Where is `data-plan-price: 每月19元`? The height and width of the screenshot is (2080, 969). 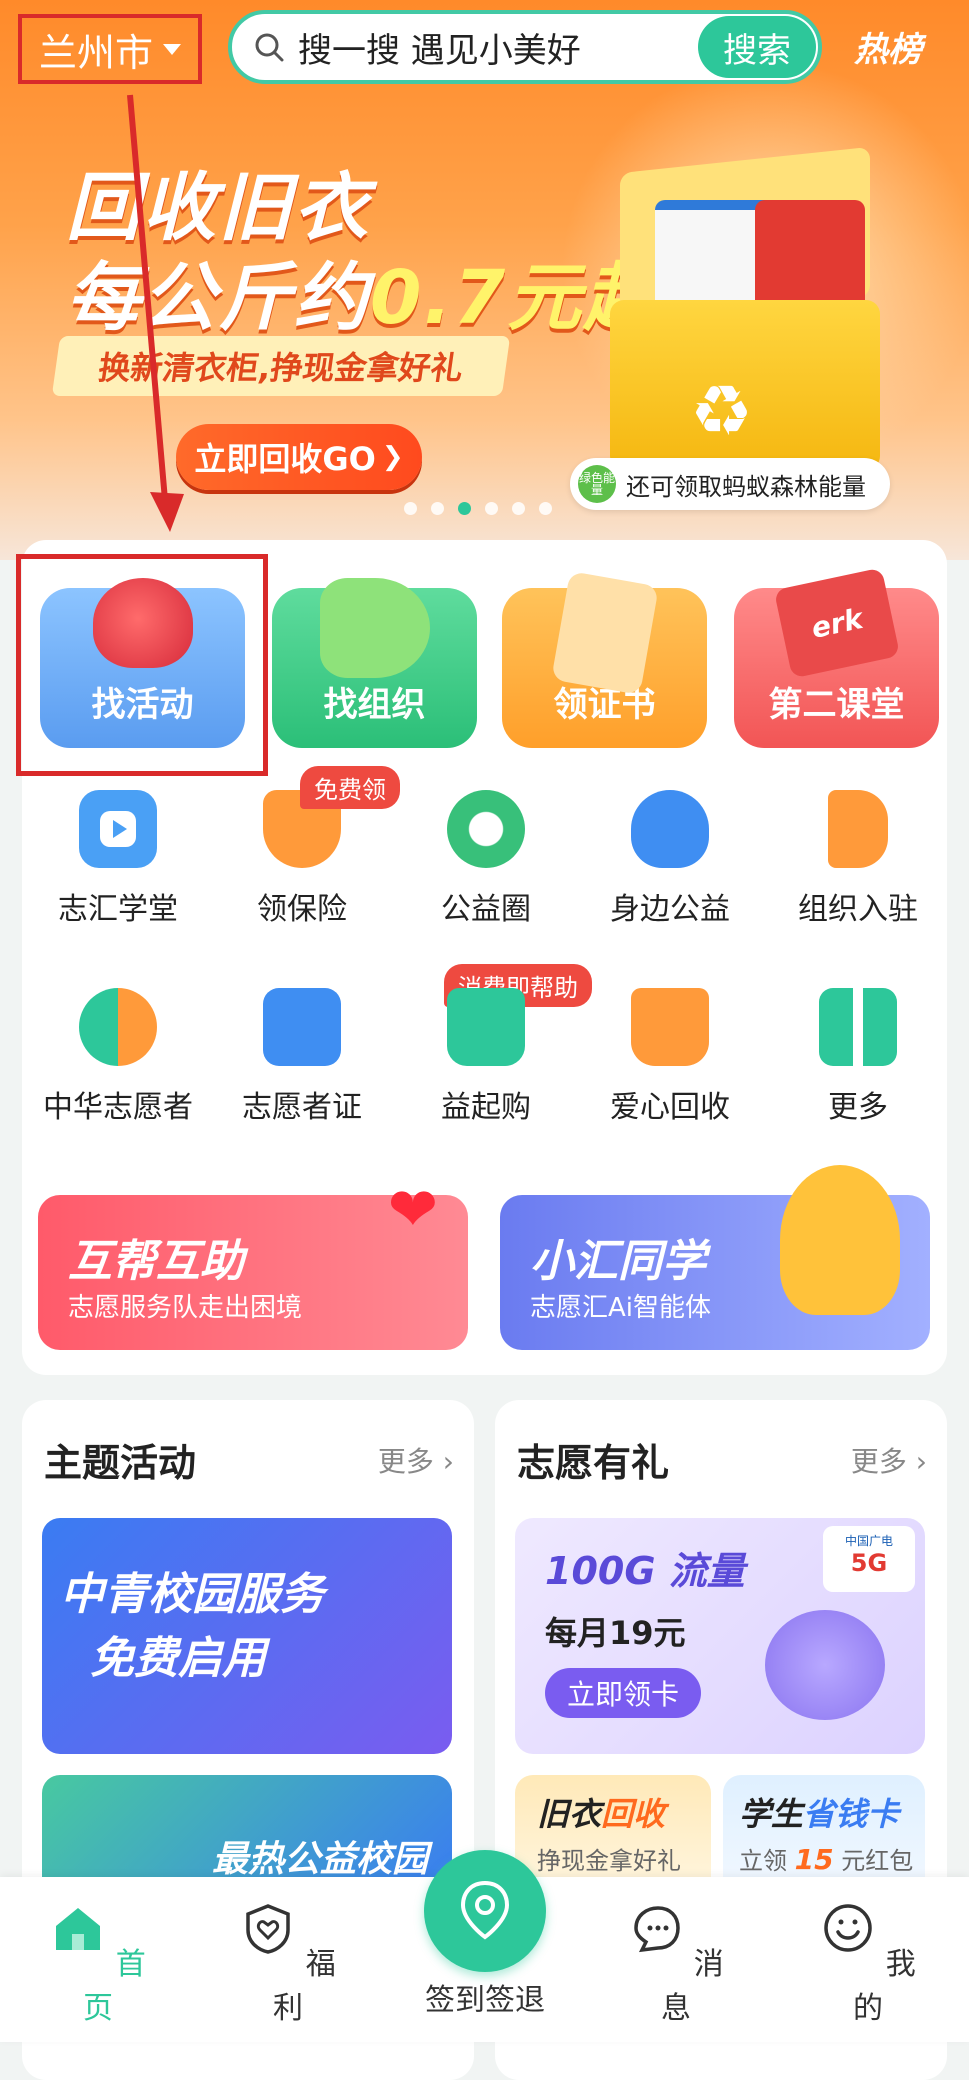
data-plan-price: 每月19元 is located at coordinates (615, 1633).